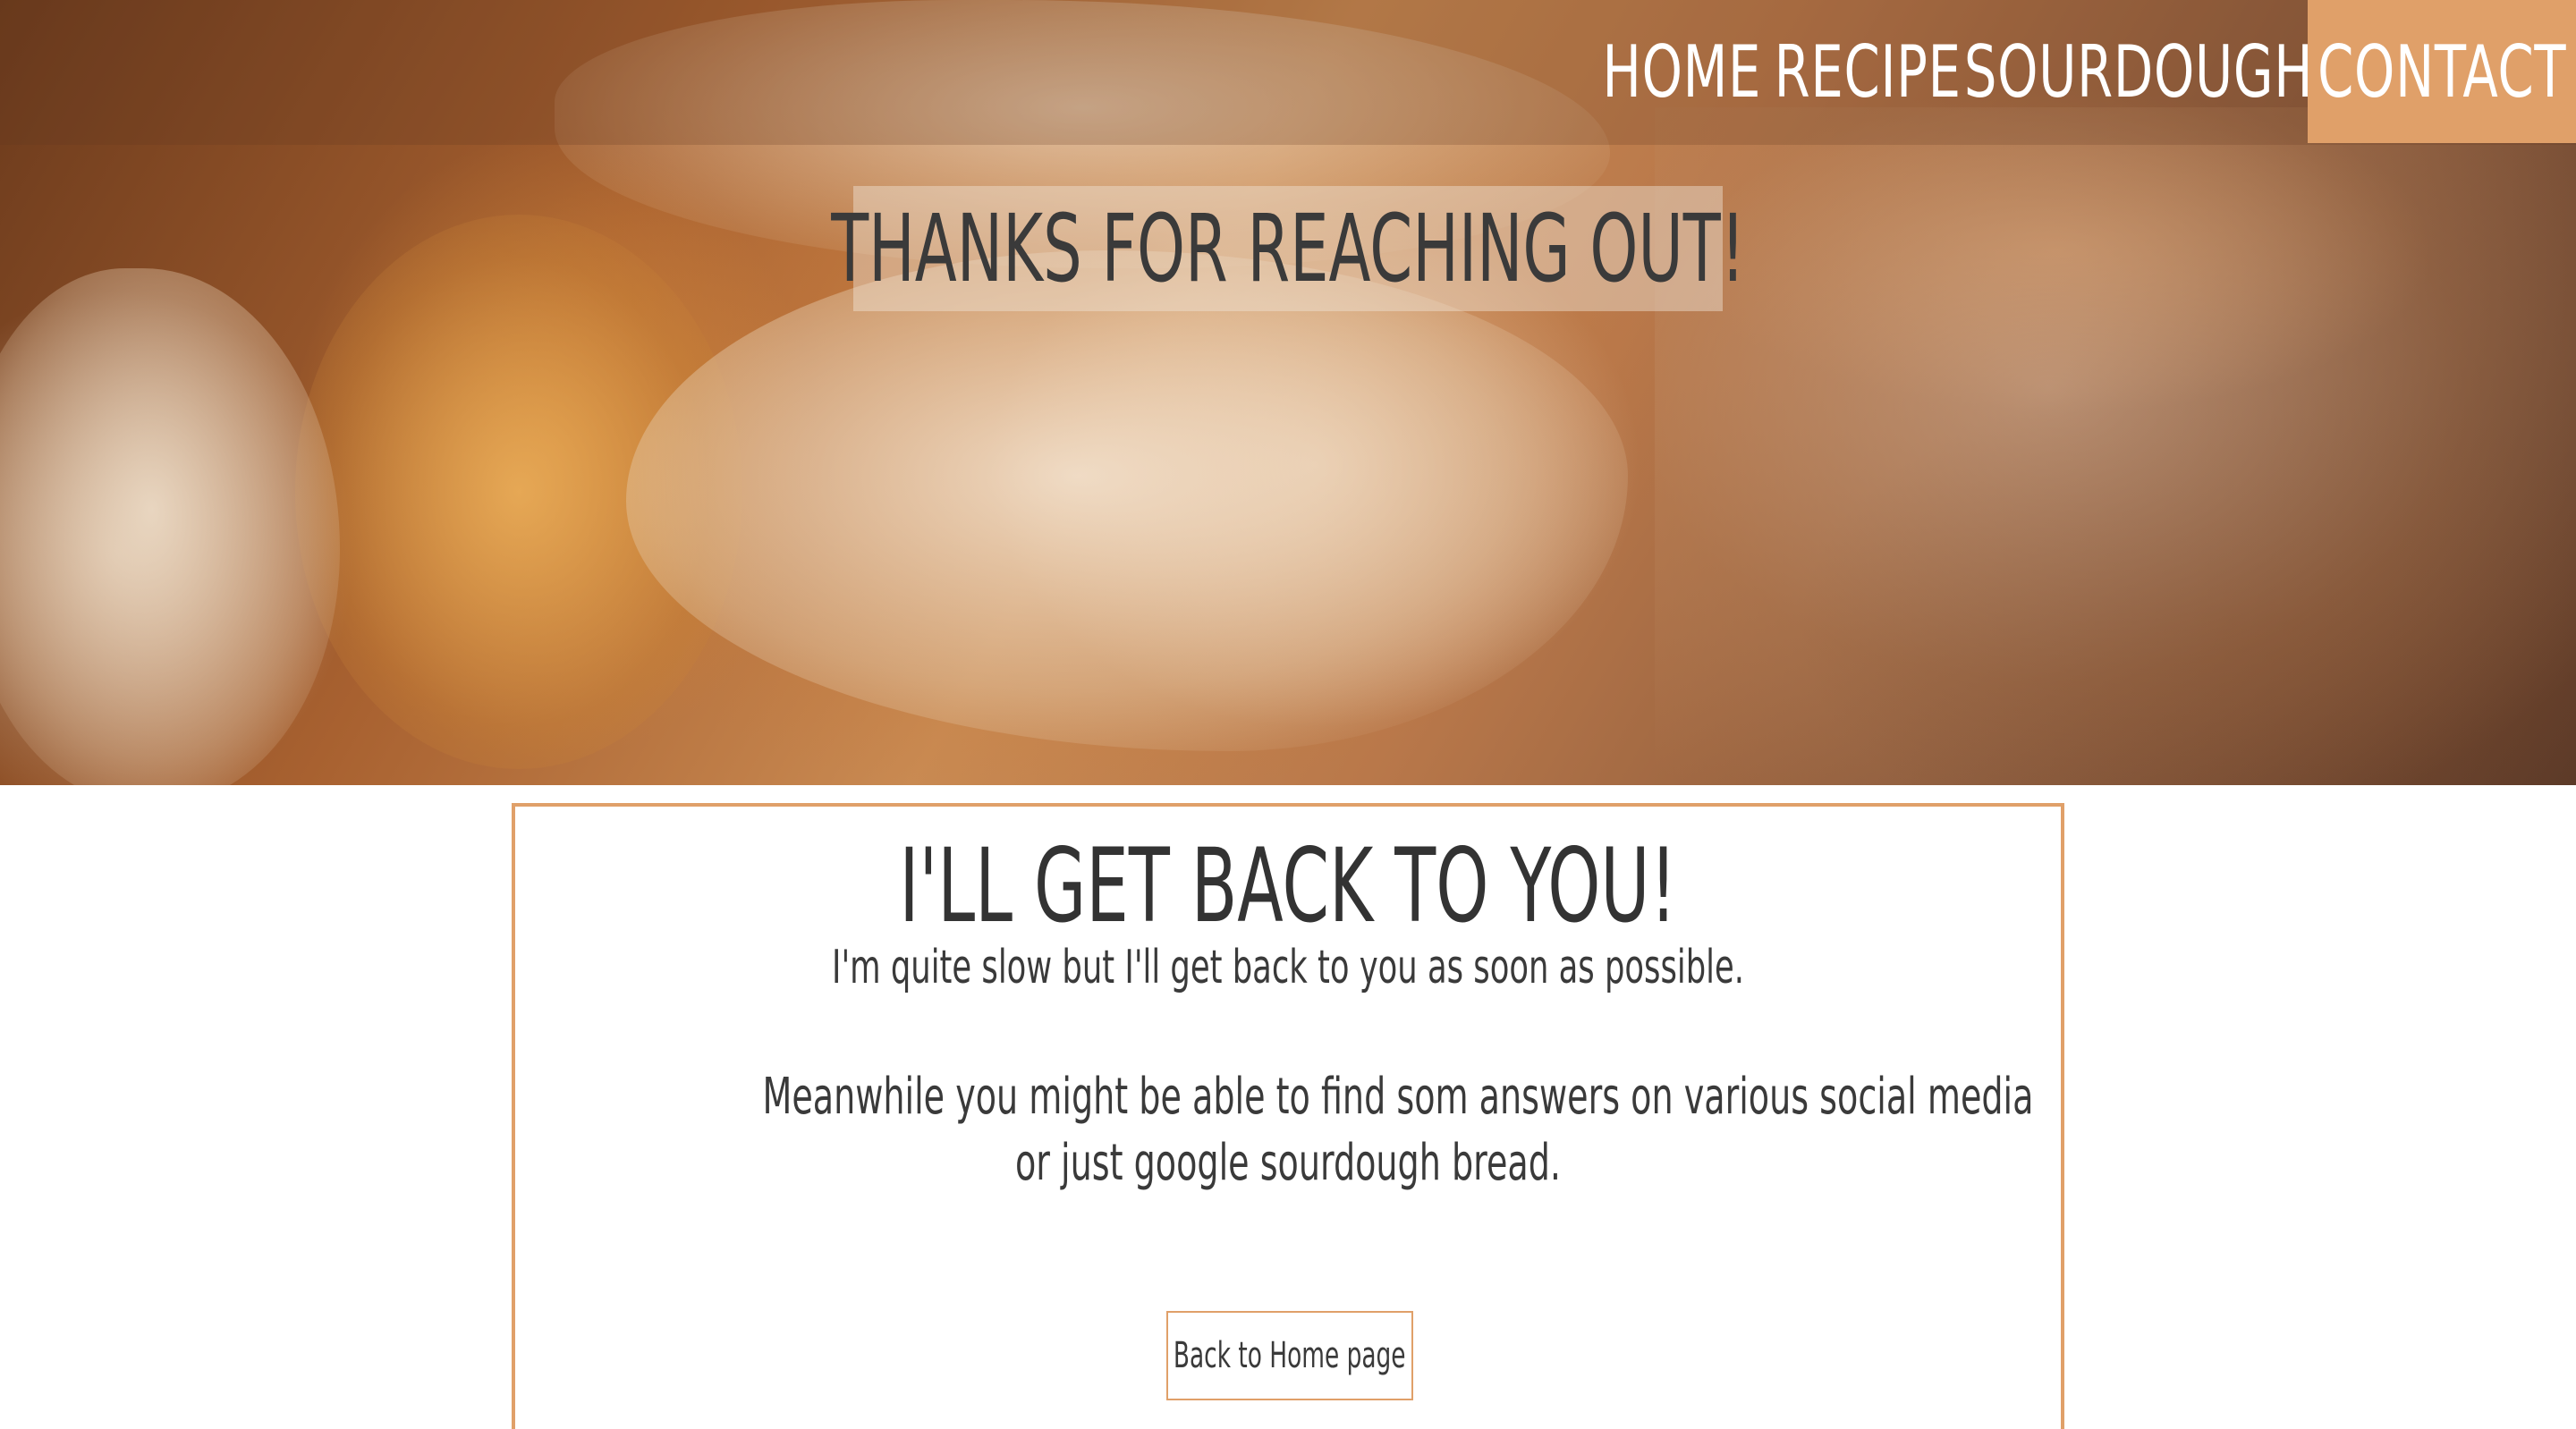  Describe the element at coordinates (1288, 885) in the screenshot. I see `card-title: I'LL GET BACK TO YOU!` at that location.